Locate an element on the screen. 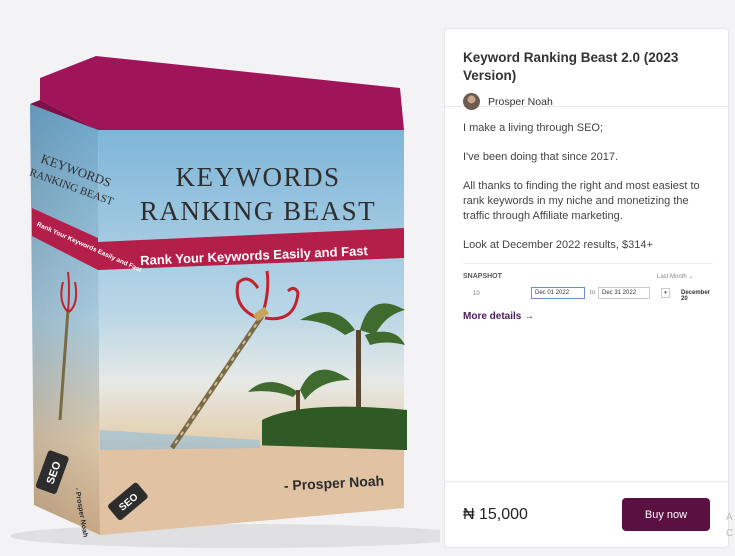  snapshot-label: SNAPSHOT is located at coordinates (482, 276).